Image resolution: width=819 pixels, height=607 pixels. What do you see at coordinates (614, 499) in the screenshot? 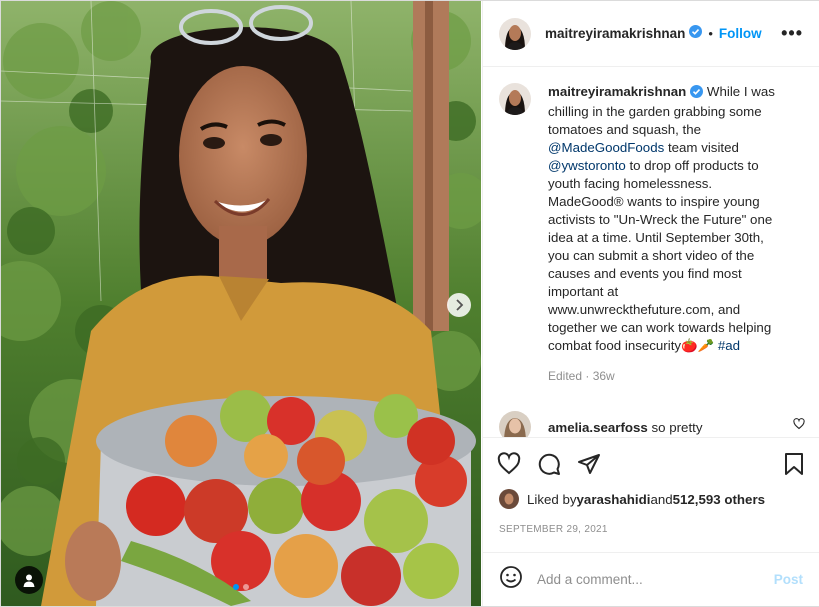
I see `liker-username: yarashahidi` at bounding box center [614, 499].